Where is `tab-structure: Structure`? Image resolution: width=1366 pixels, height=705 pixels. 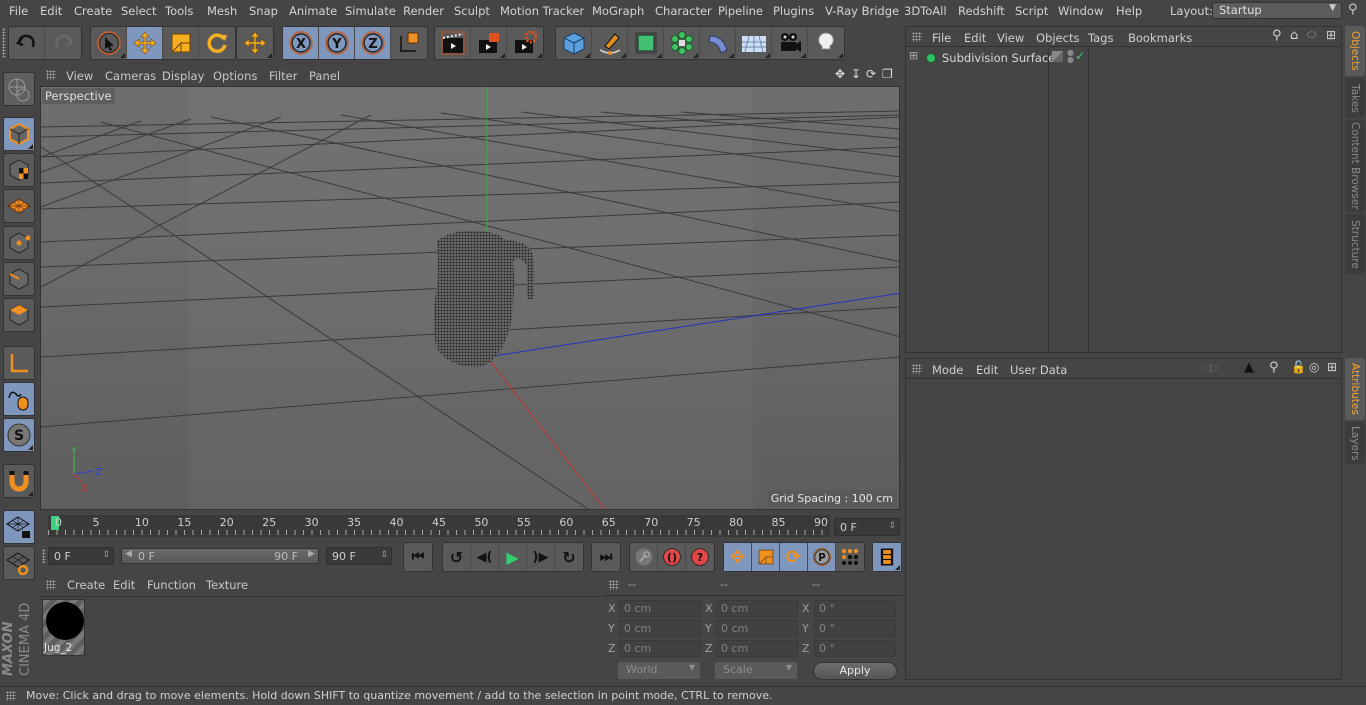 tab-structure: Structure is located at coordinates (1355, 244).